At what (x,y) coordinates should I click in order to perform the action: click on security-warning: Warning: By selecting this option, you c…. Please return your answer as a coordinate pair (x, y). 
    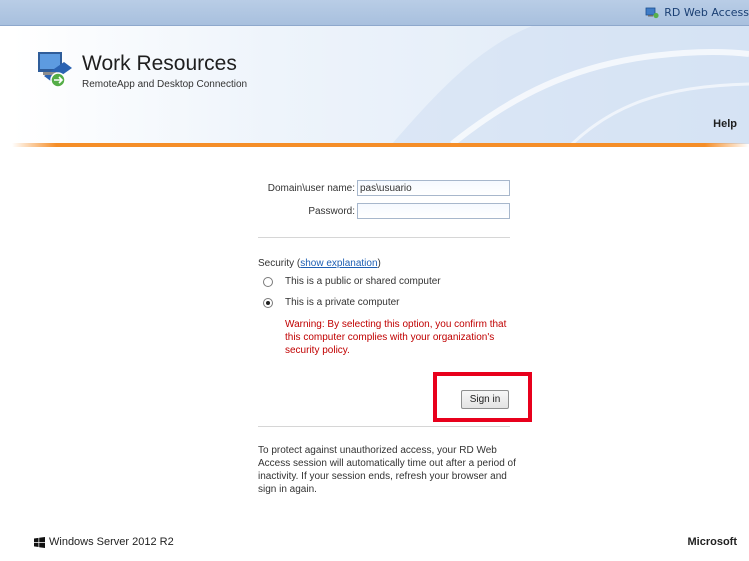
    Looking at the image, I should click on (396, 337).